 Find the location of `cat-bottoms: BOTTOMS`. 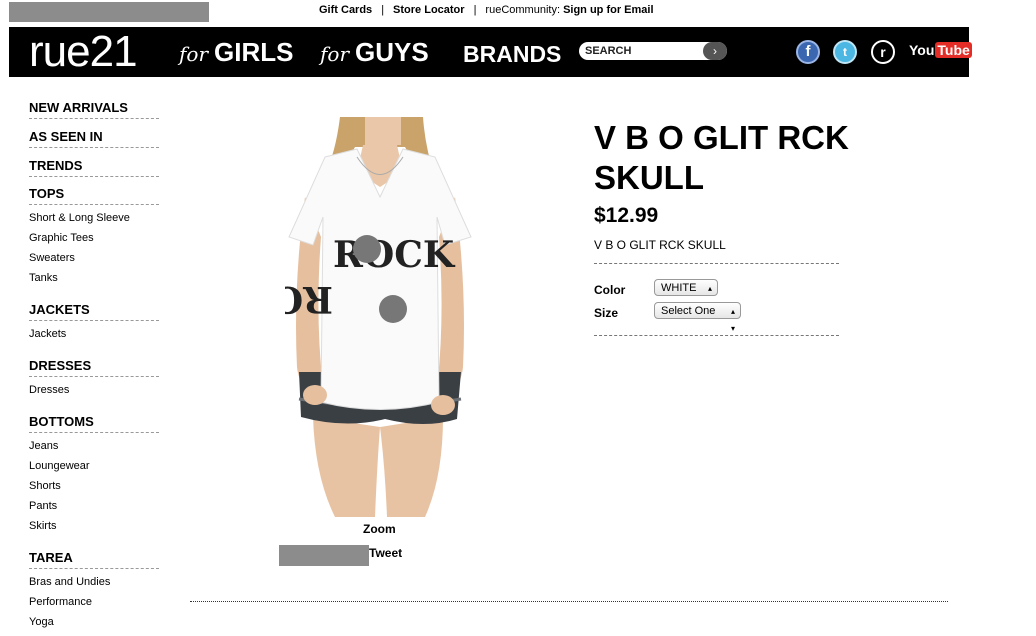

cat-bottoms: BOTTOMS is located at coordinates (94, 423).